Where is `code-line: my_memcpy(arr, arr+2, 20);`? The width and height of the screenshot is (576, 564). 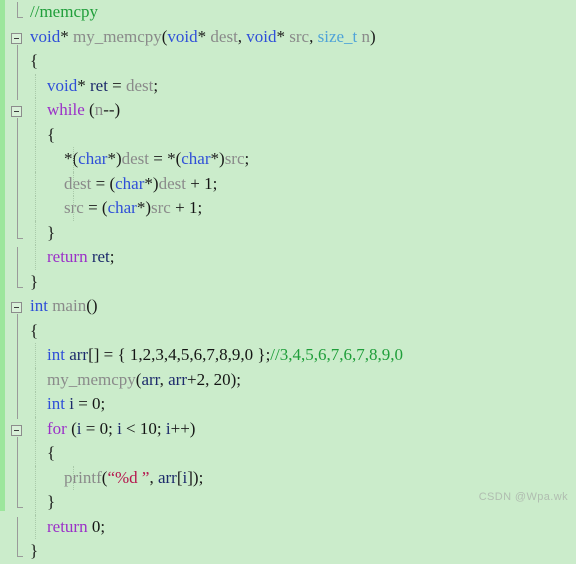
code-line: my_memcpy(arr, arr+2, 20); is located at coordinates (288, 379).